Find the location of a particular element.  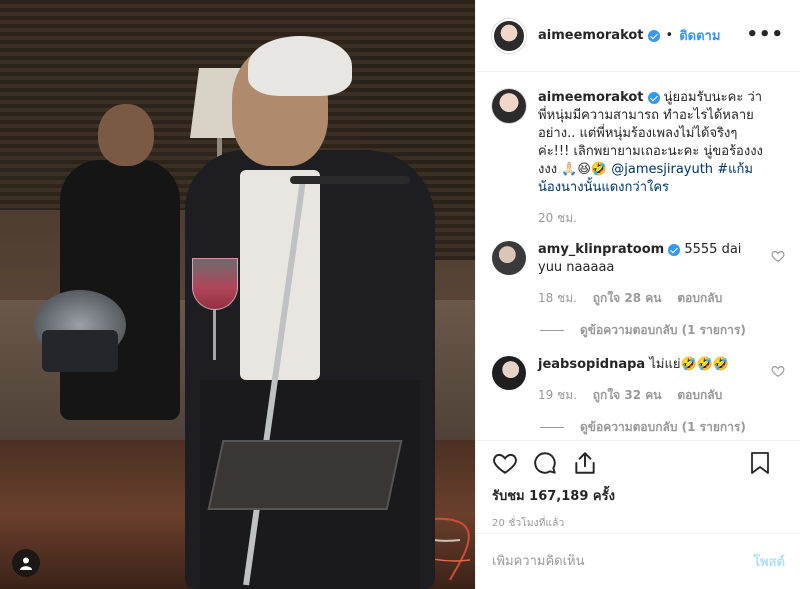

more-options-icon: ••• is located at coordinates (765, 34).